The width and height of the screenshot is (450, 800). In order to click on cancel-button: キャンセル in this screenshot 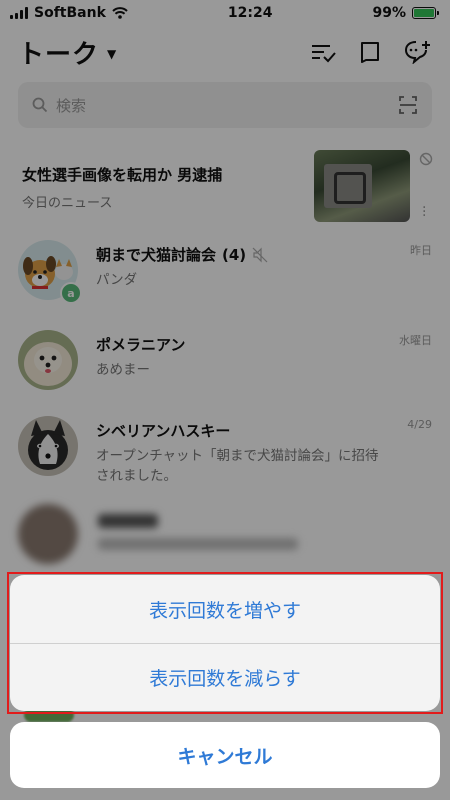, I will do `click(225, 755)`.